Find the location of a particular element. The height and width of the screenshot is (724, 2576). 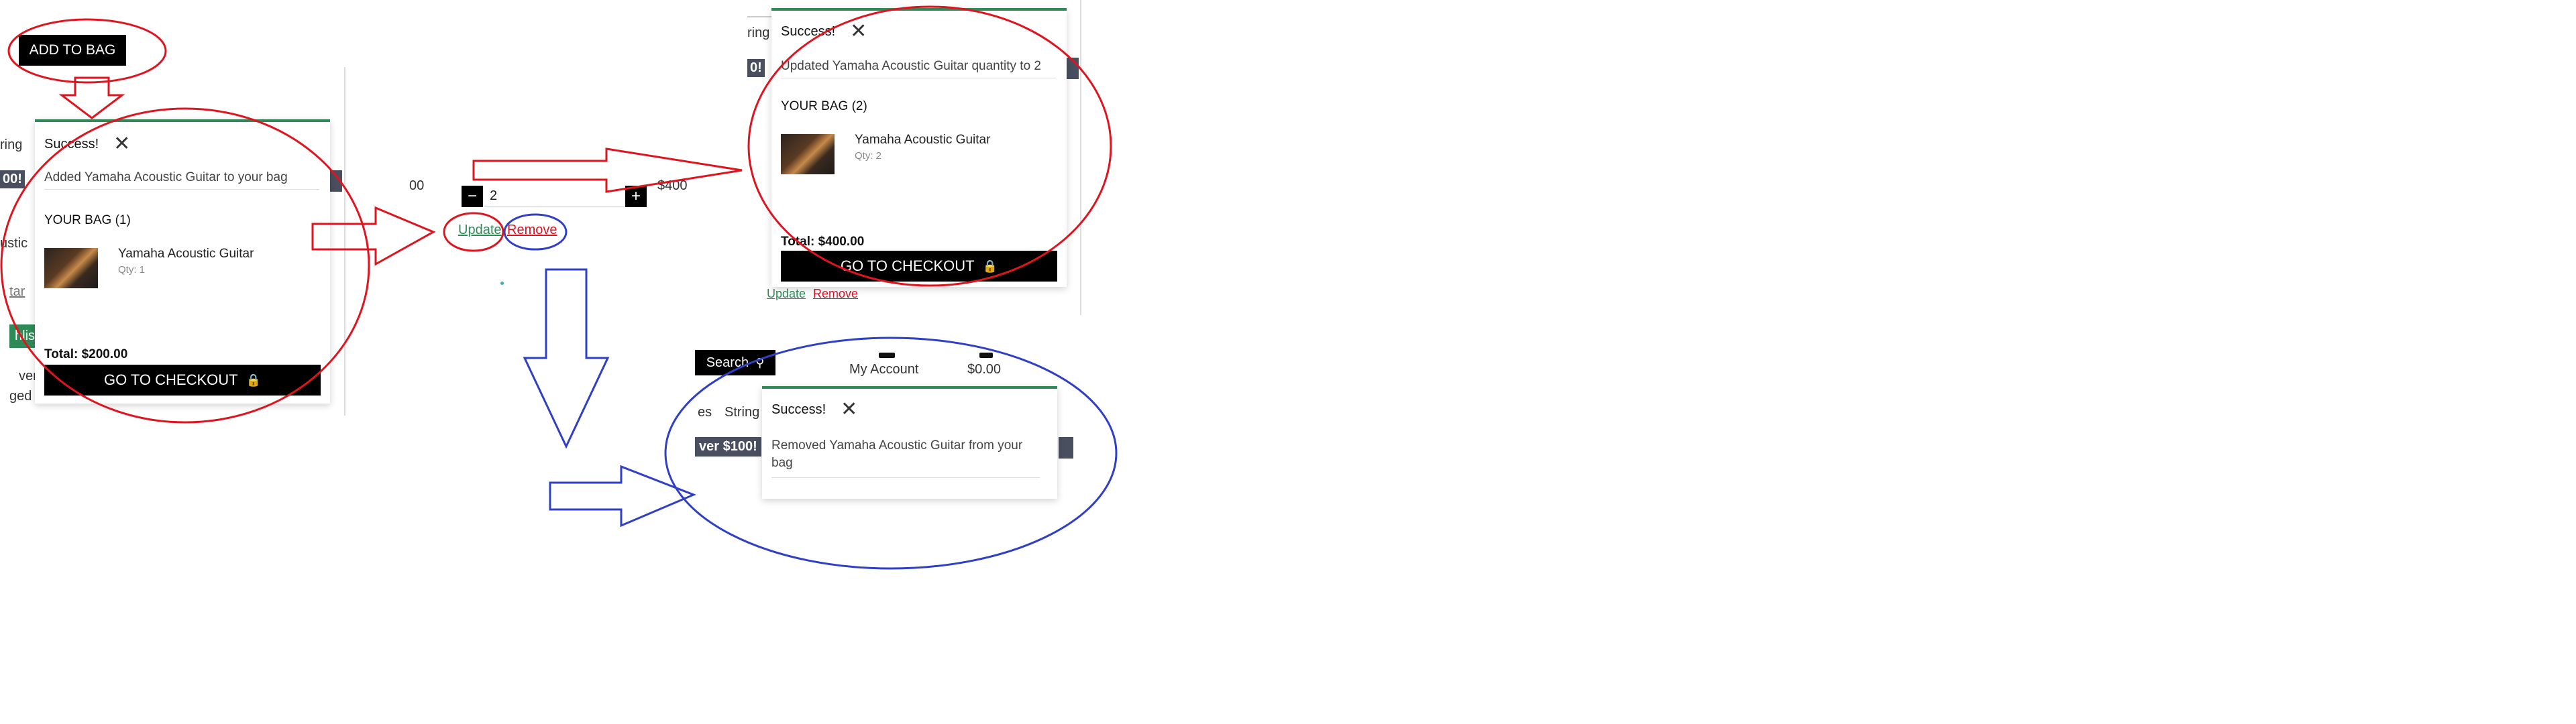

red-ellipse-update-link is located at coordinates (473, 232).